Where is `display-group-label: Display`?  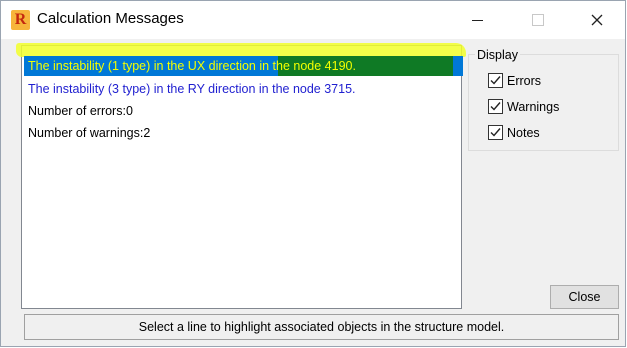
display-group-label: Display is located at coordinates (497, 55).